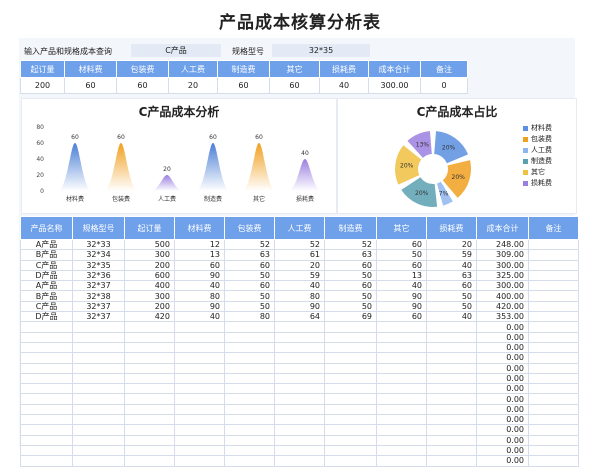 The width and height of the screenshot is (600, 467). I want to click on table-cell: 400.00, so click(502, 296).